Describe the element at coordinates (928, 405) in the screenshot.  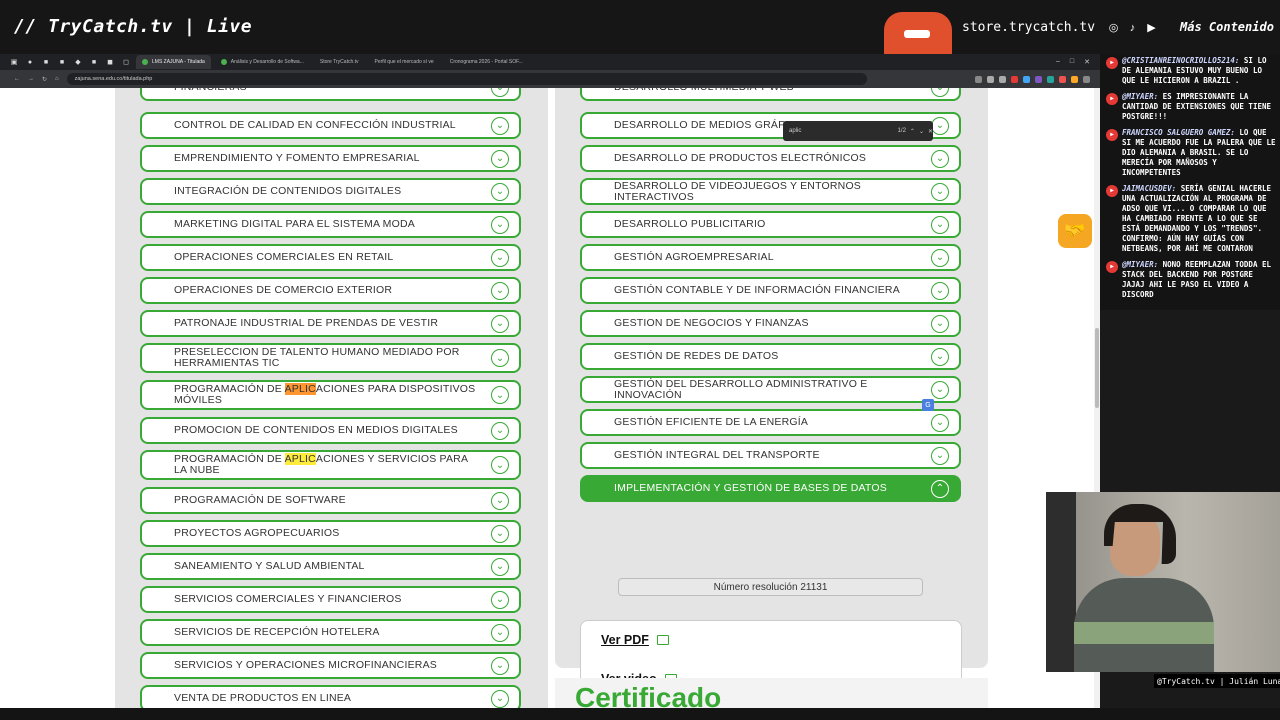
I see `translate-icon: G` at that location.